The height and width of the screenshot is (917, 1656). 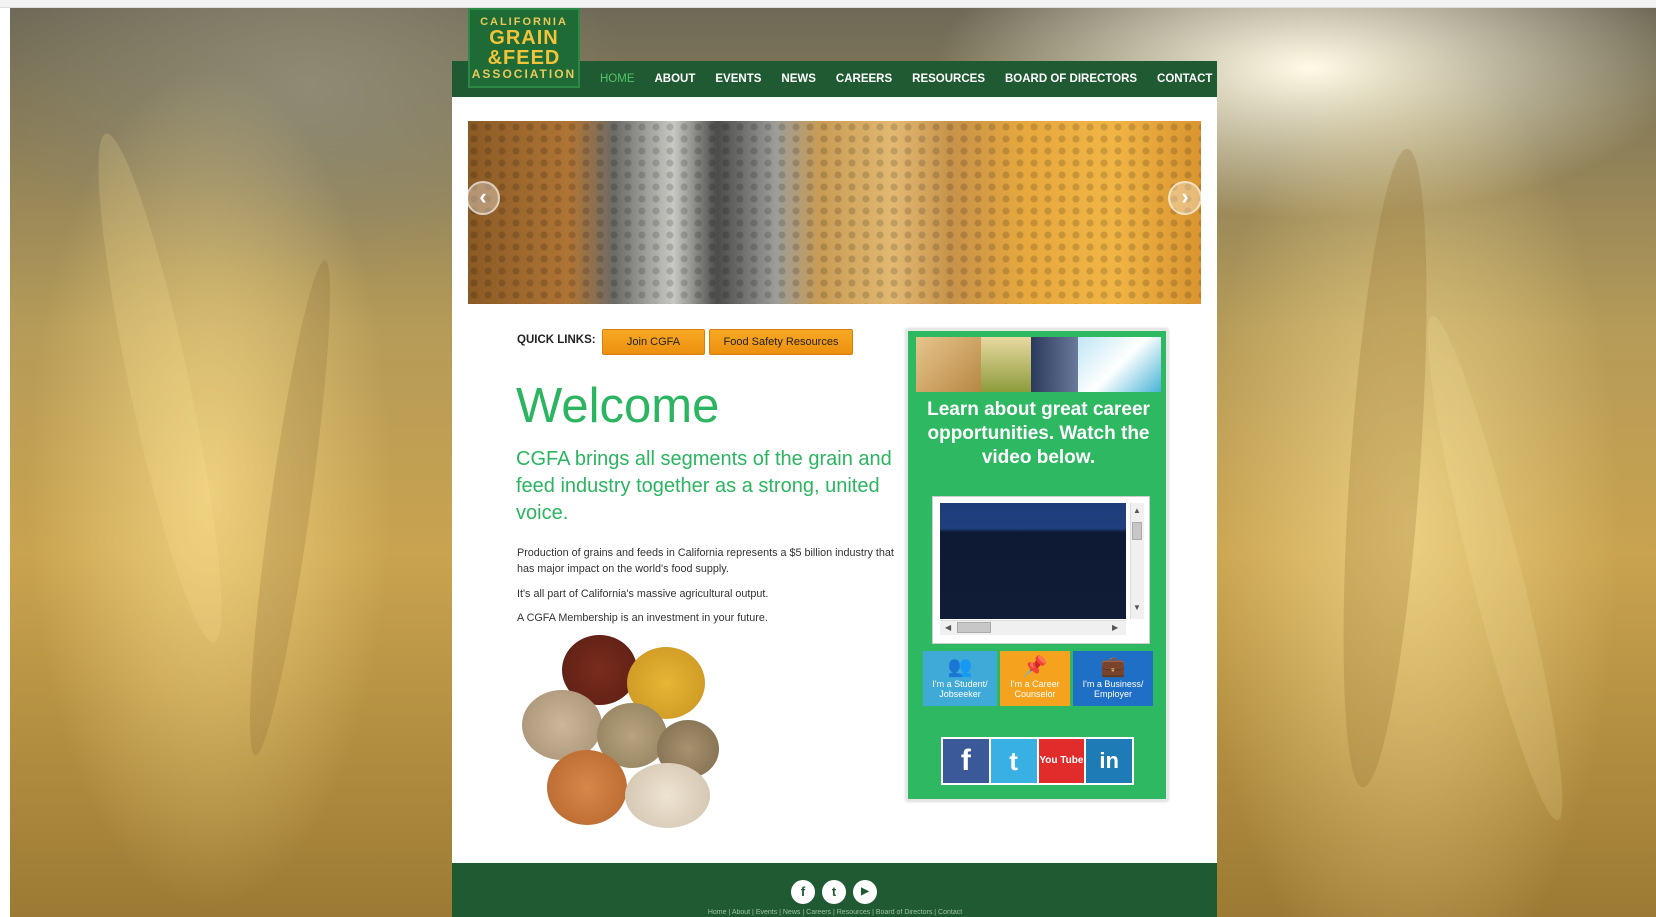 What do you see at coordinates (781, 342) in the screenshot?
I see `food-safety-resources-button: Food Safety Resources` at bounding box center [781, 342].